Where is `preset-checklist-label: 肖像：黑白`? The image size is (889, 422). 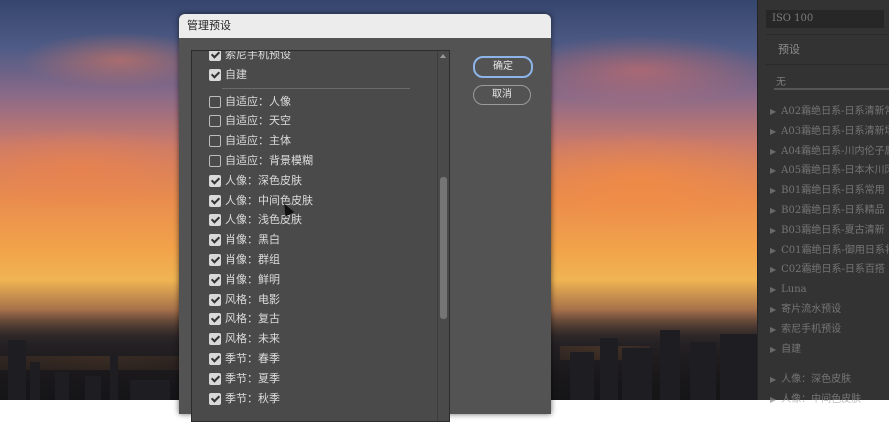 preset-checklist-label: 肖像：黑白 is located at coordinates (252, 240).